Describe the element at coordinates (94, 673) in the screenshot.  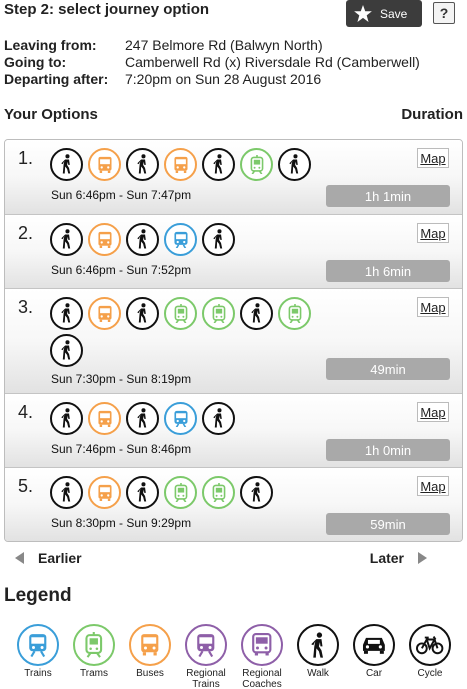
I see `legend-label: Trams` at that location.